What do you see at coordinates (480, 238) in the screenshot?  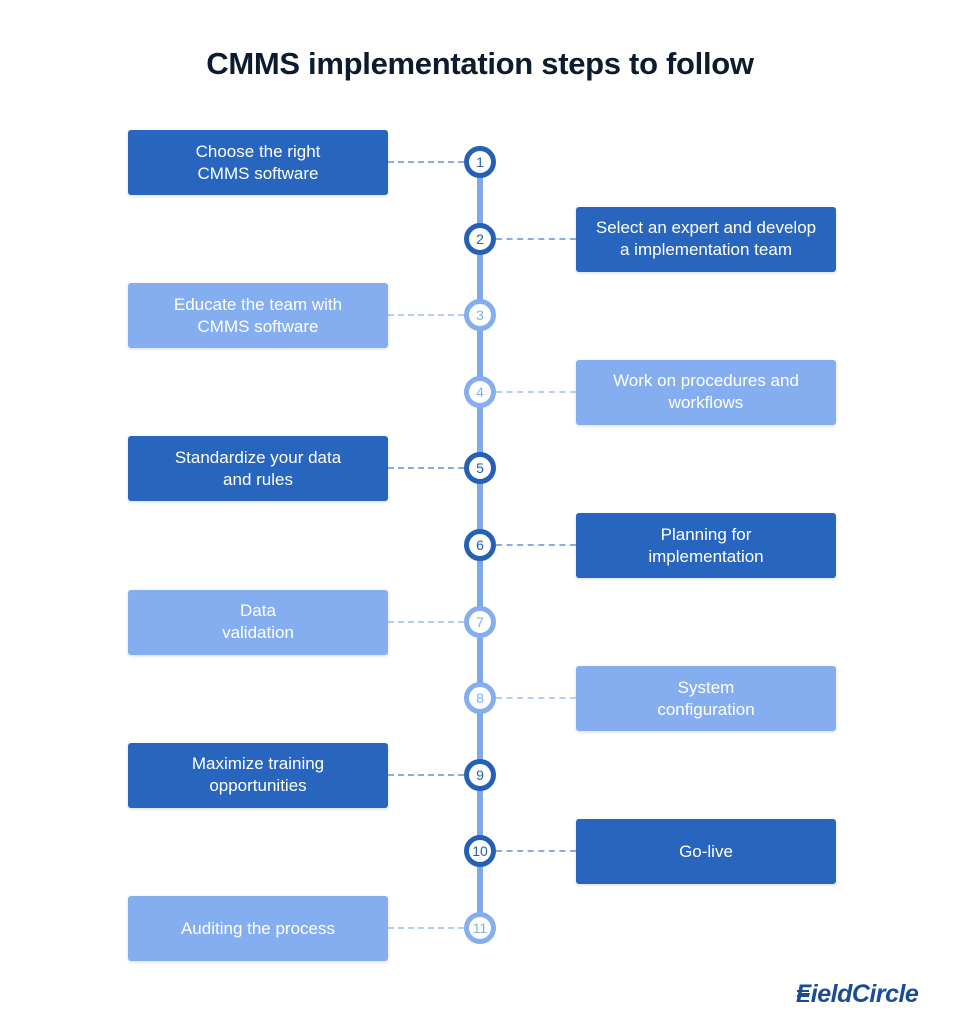 I see `step-number-2: 2` at bounding box center [480, 238].